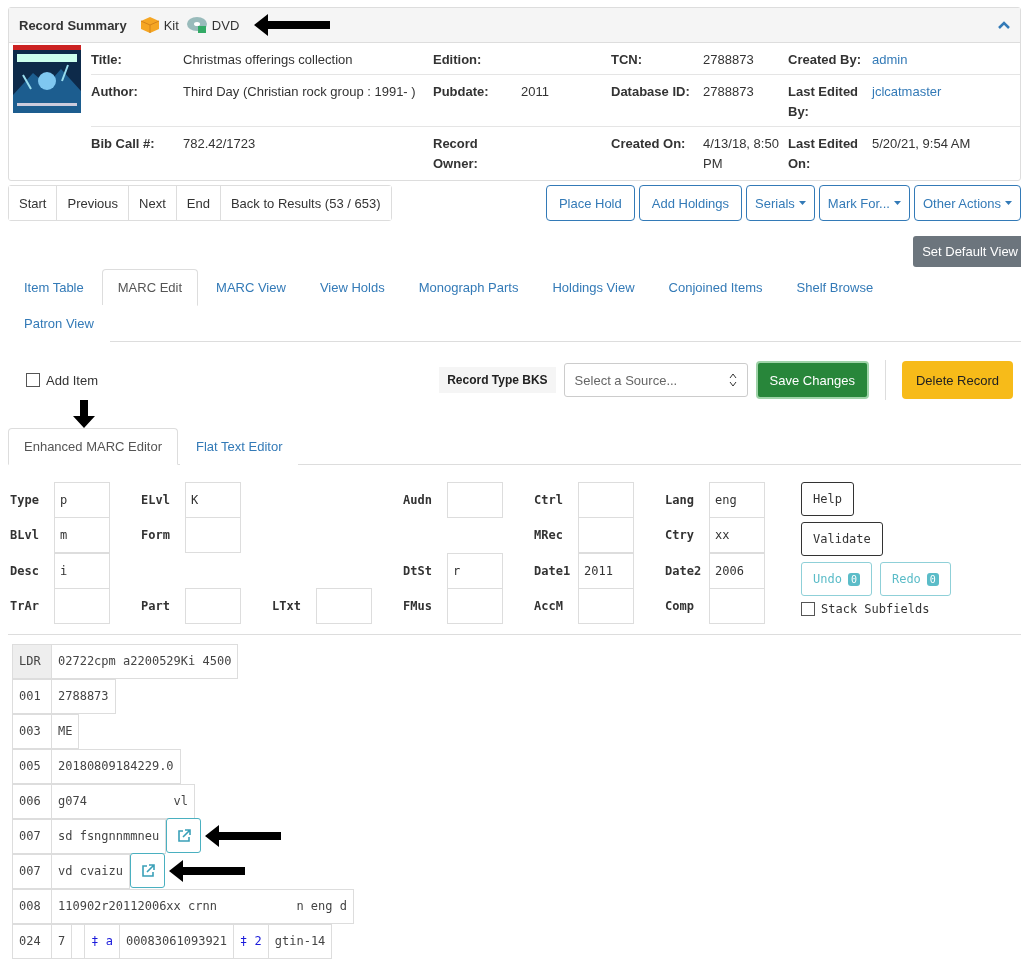 The image size is (1021, 966). I want to click on panel-title: Record Summary, so click(73, 25).